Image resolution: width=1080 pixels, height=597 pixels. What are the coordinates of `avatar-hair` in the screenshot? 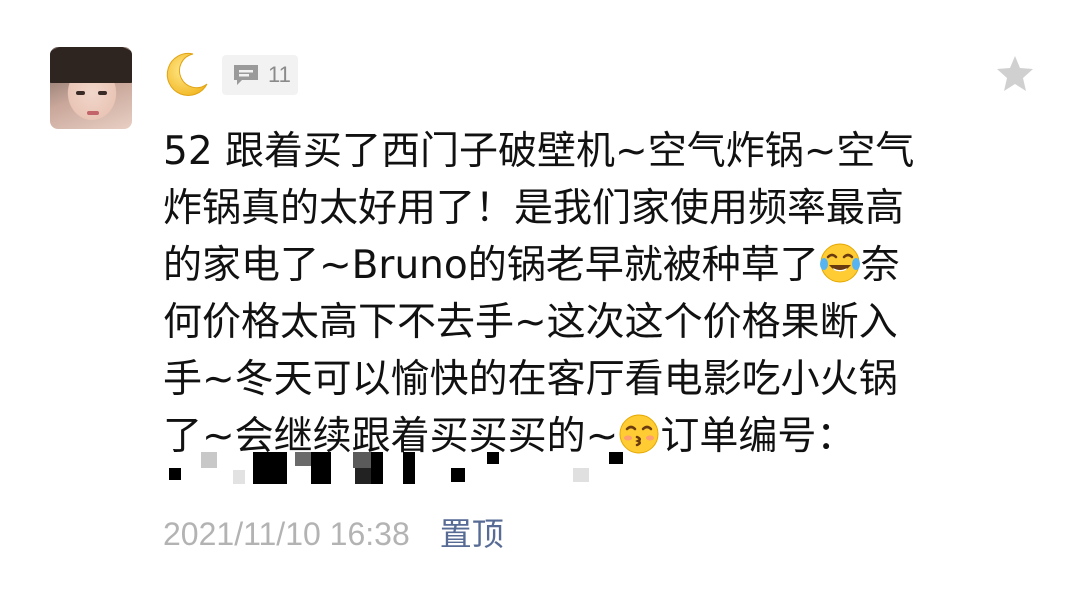 It's located at (91, 65).